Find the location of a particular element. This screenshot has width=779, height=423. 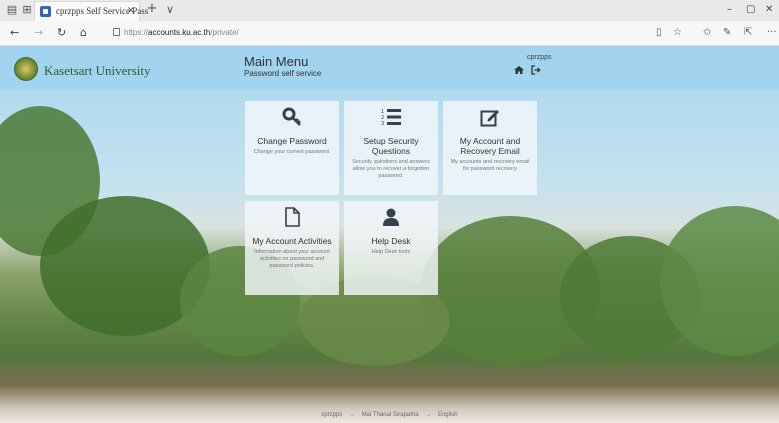

reading-view-icon: ▯ is located at coordinates (659, 32).